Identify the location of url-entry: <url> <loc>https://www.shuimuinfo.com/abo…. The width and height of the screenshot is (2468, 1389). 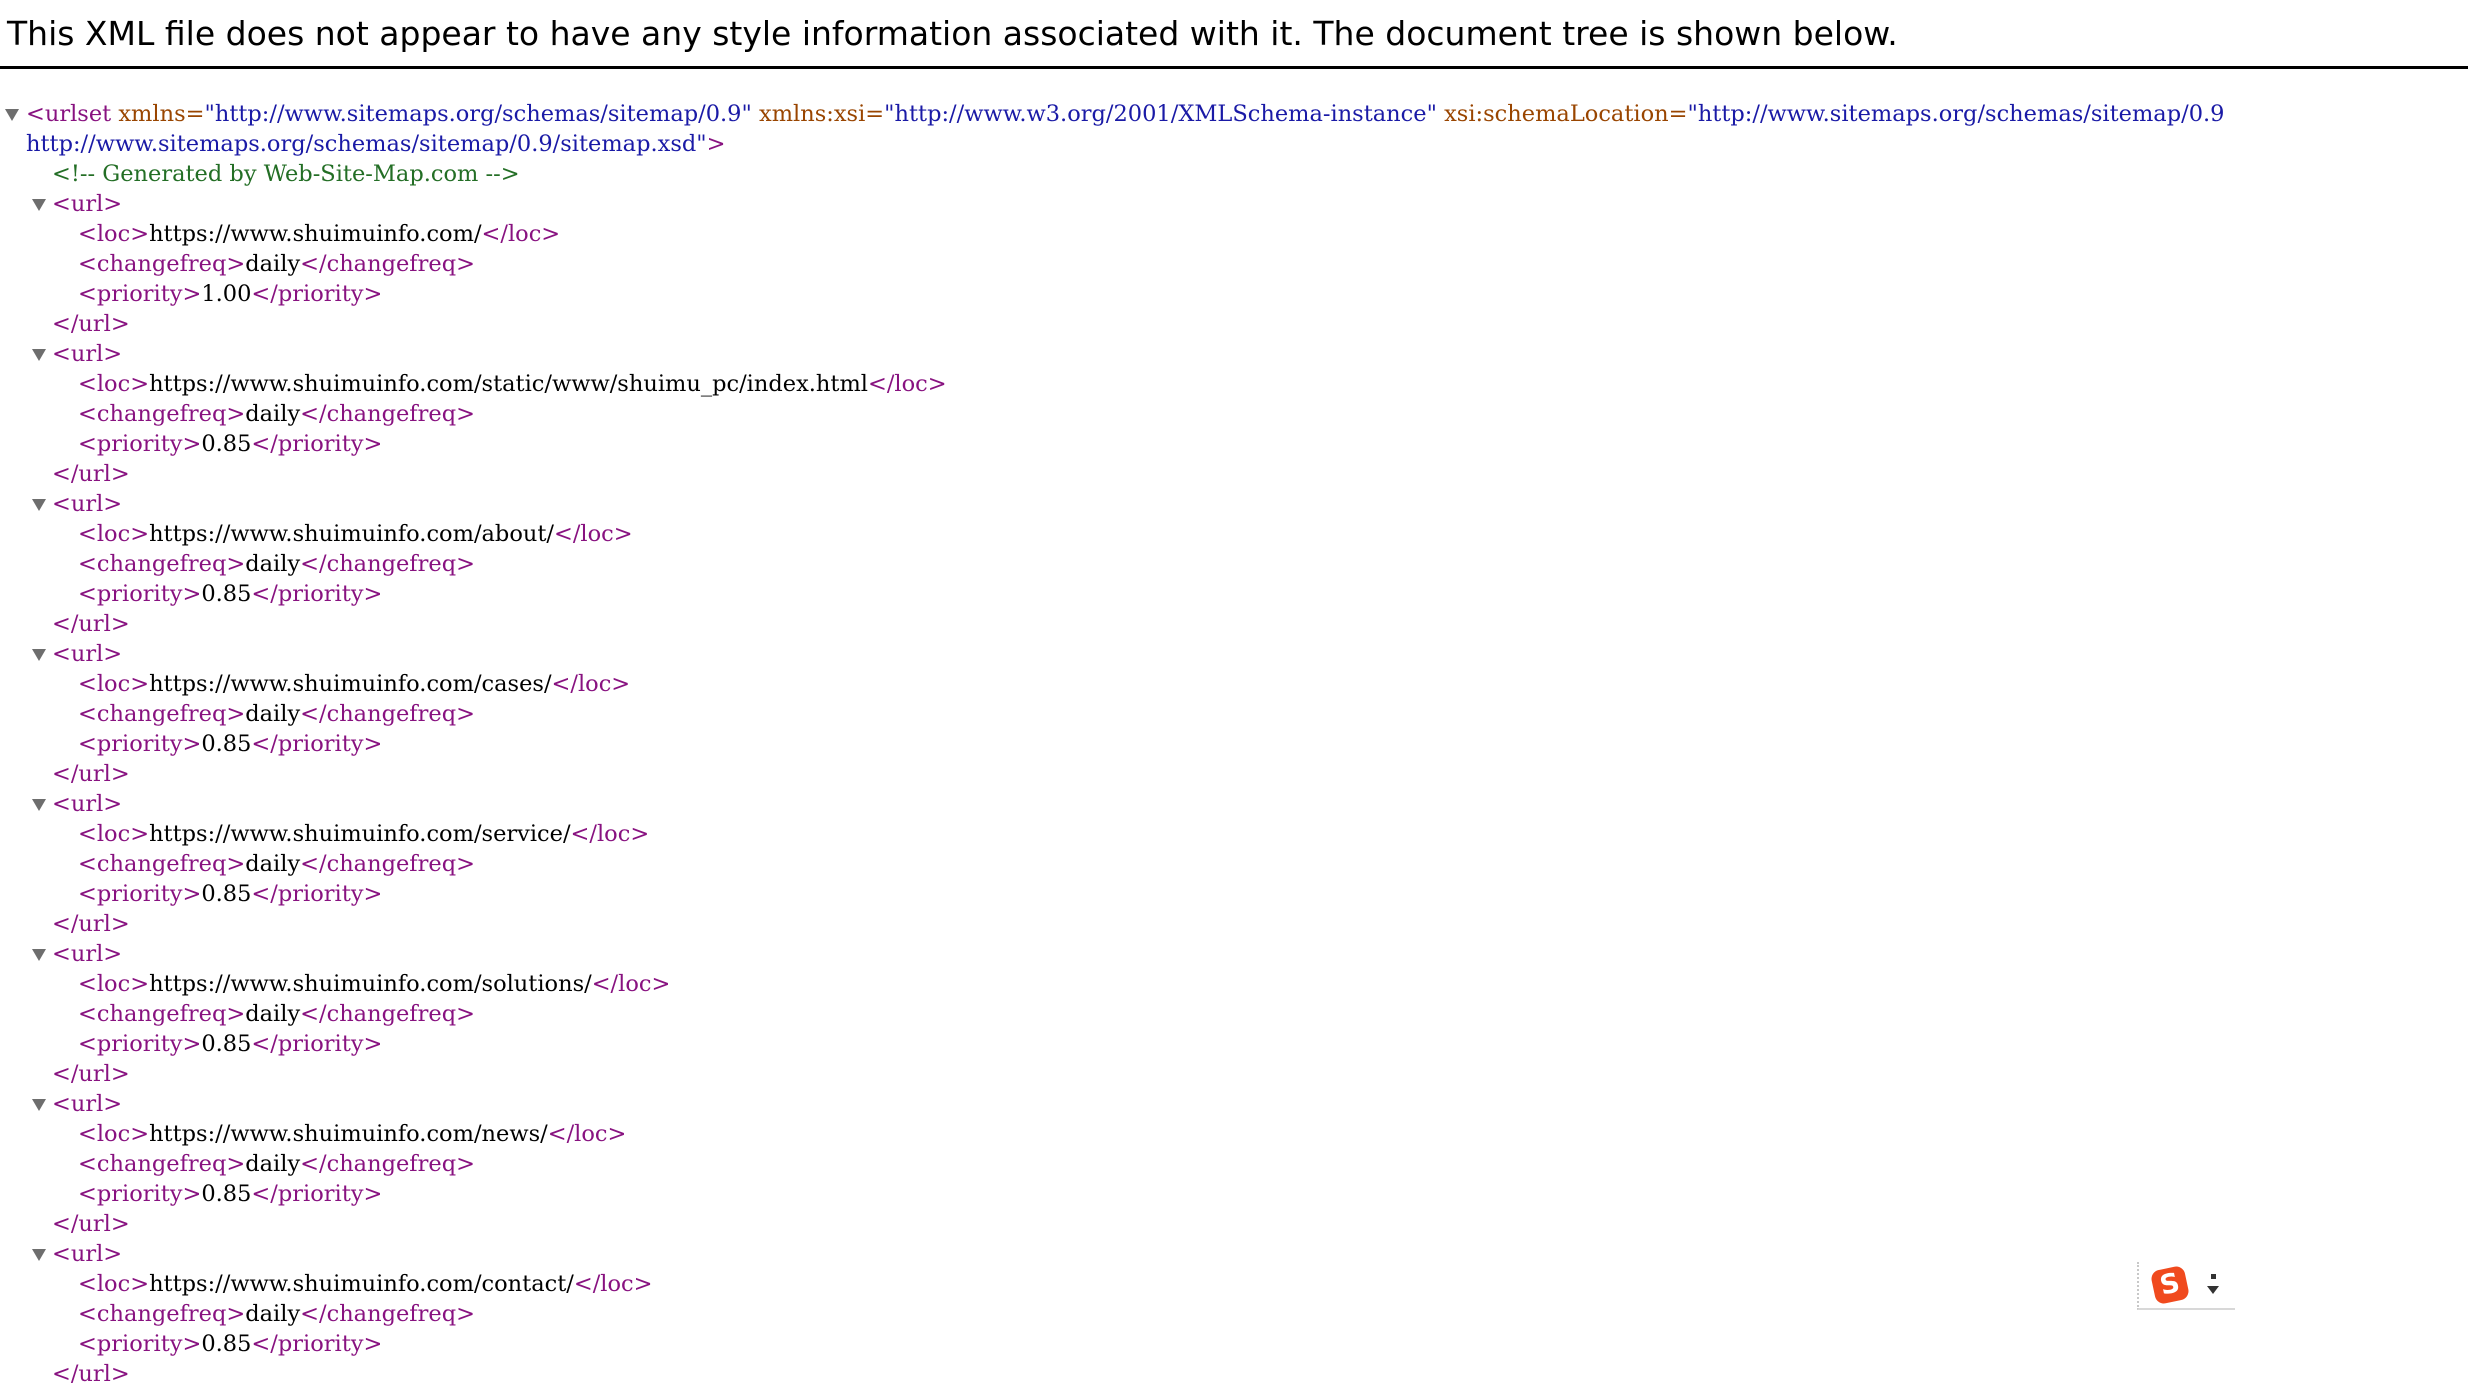
(1234, 564).